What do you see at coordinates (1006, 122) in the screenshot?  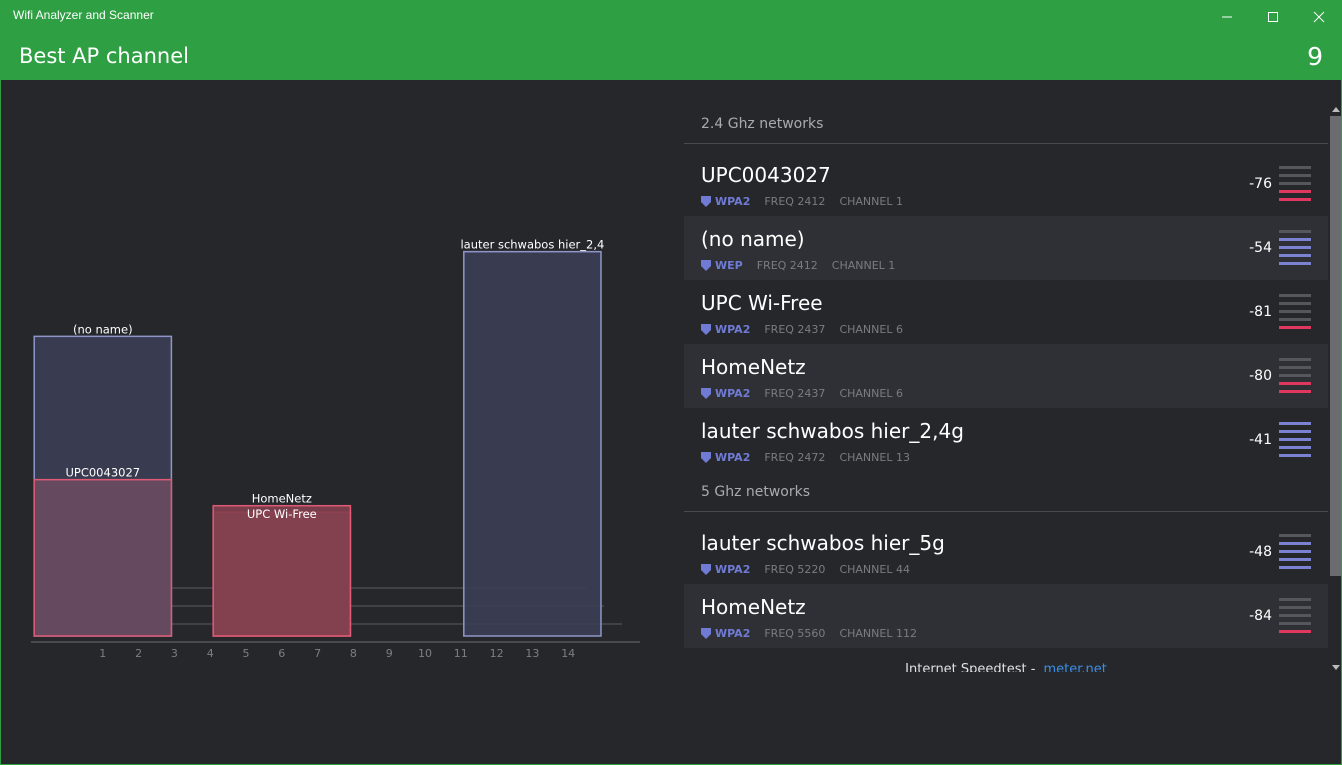 I see `section-header-2-4ghz: 2.4 Ghz networks` at bounding box center [1006, 122].